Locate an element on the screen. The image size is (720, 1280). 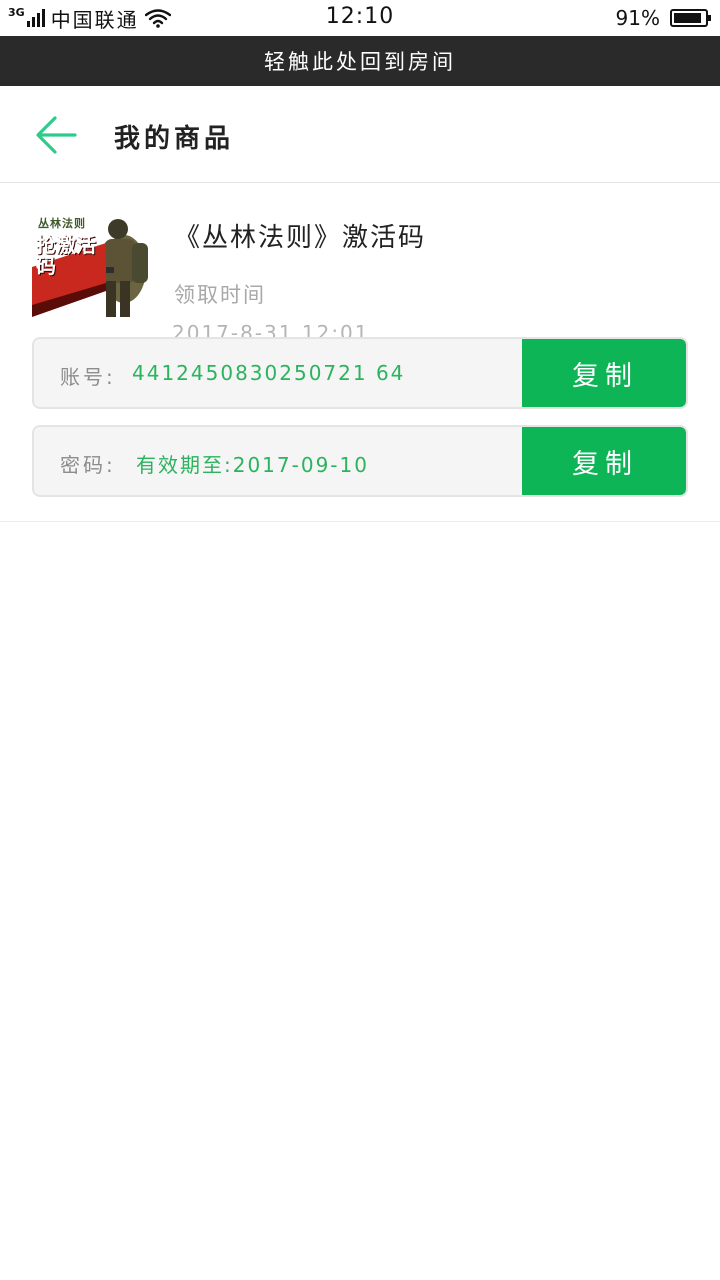
account-row: 账号: 4412450830250721 64 复制 is located at coordinates (360, 373).